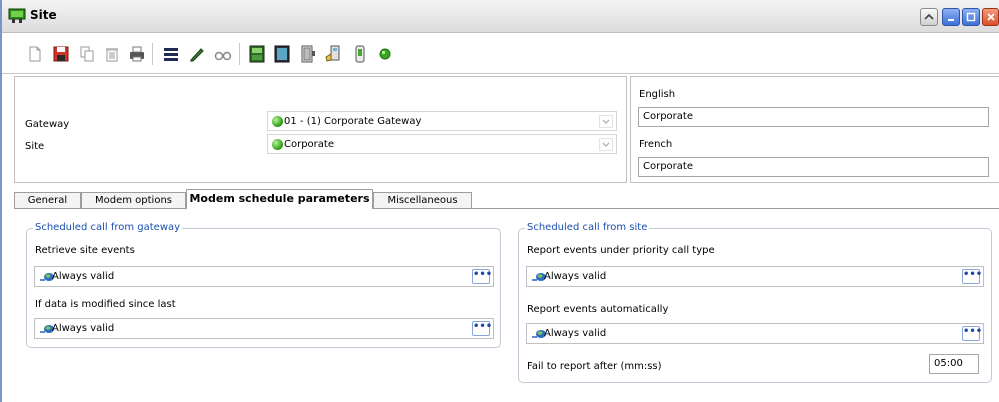 The image size is (999, 402). Describe the element at coordinates (587, 227) in the screenshot. I see `site-group-title: Scheduled call from site` at that location.